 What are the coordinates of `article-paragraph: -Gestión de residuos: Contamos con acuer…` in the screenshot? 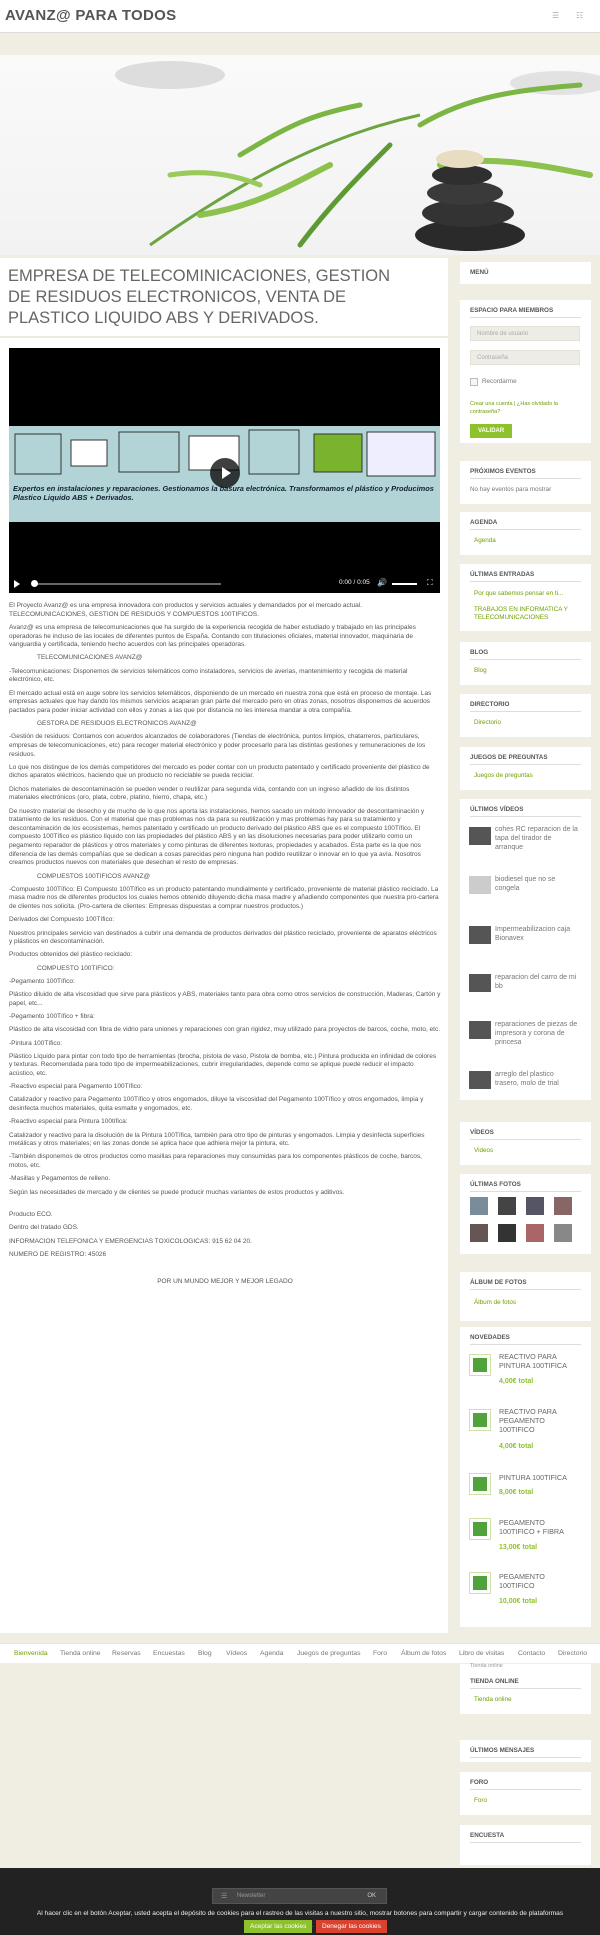 It's located at (217, 745).